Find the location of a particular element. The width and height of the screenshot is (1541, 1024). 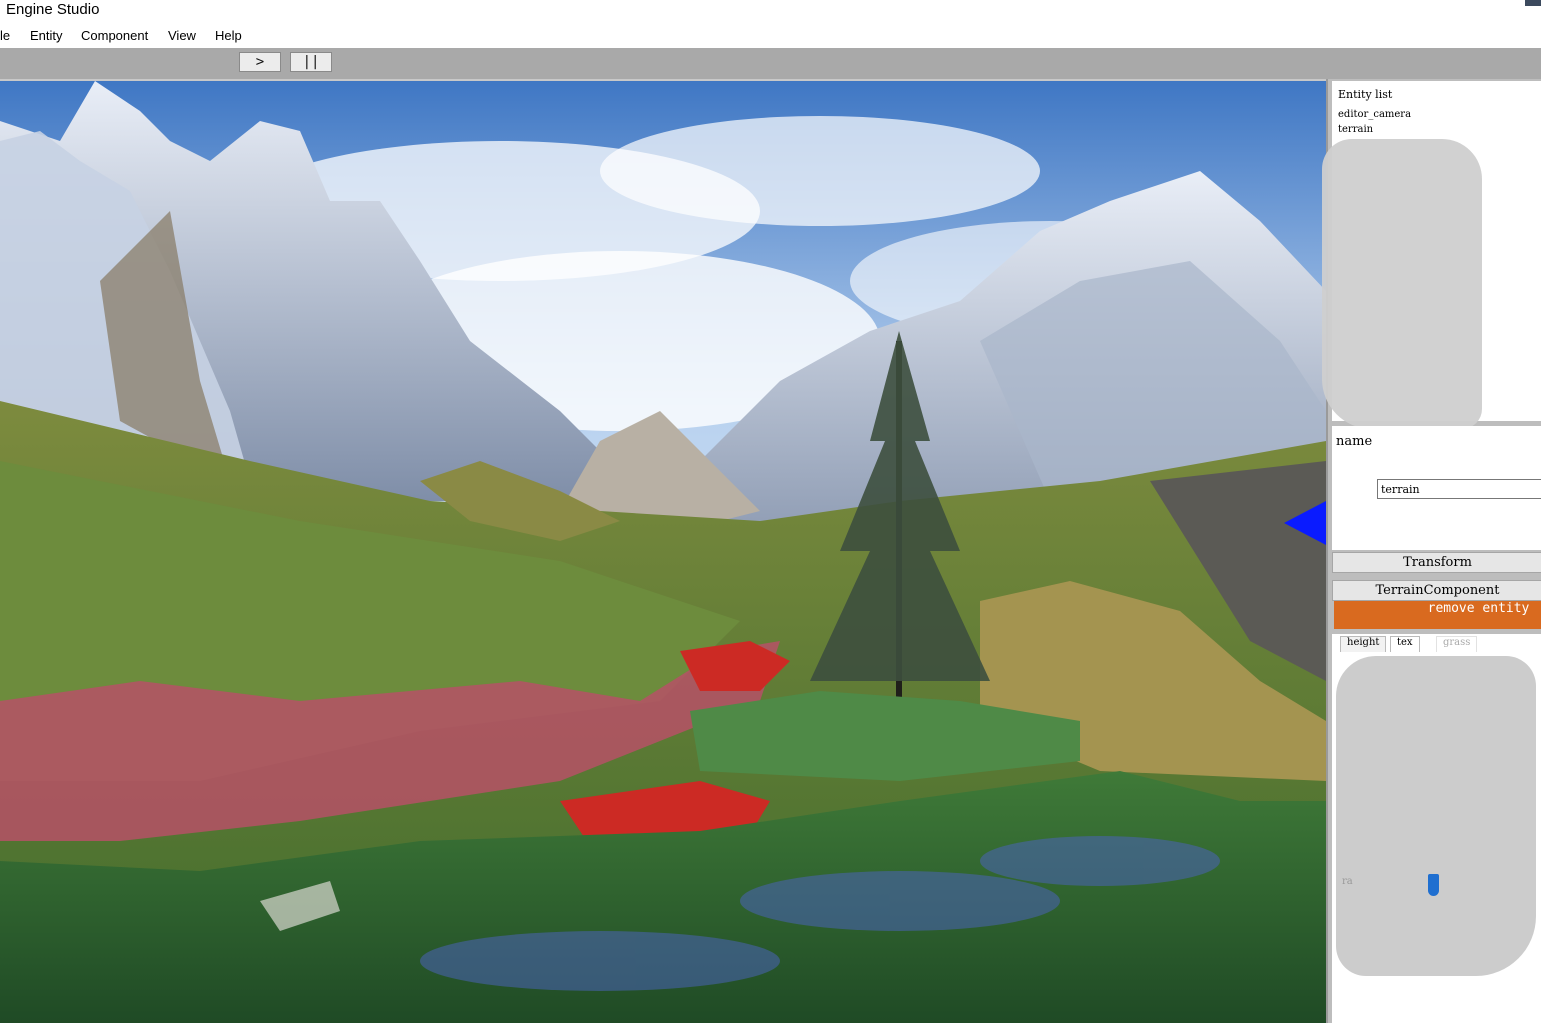

window-controls is located at coordinates (1533, 3).